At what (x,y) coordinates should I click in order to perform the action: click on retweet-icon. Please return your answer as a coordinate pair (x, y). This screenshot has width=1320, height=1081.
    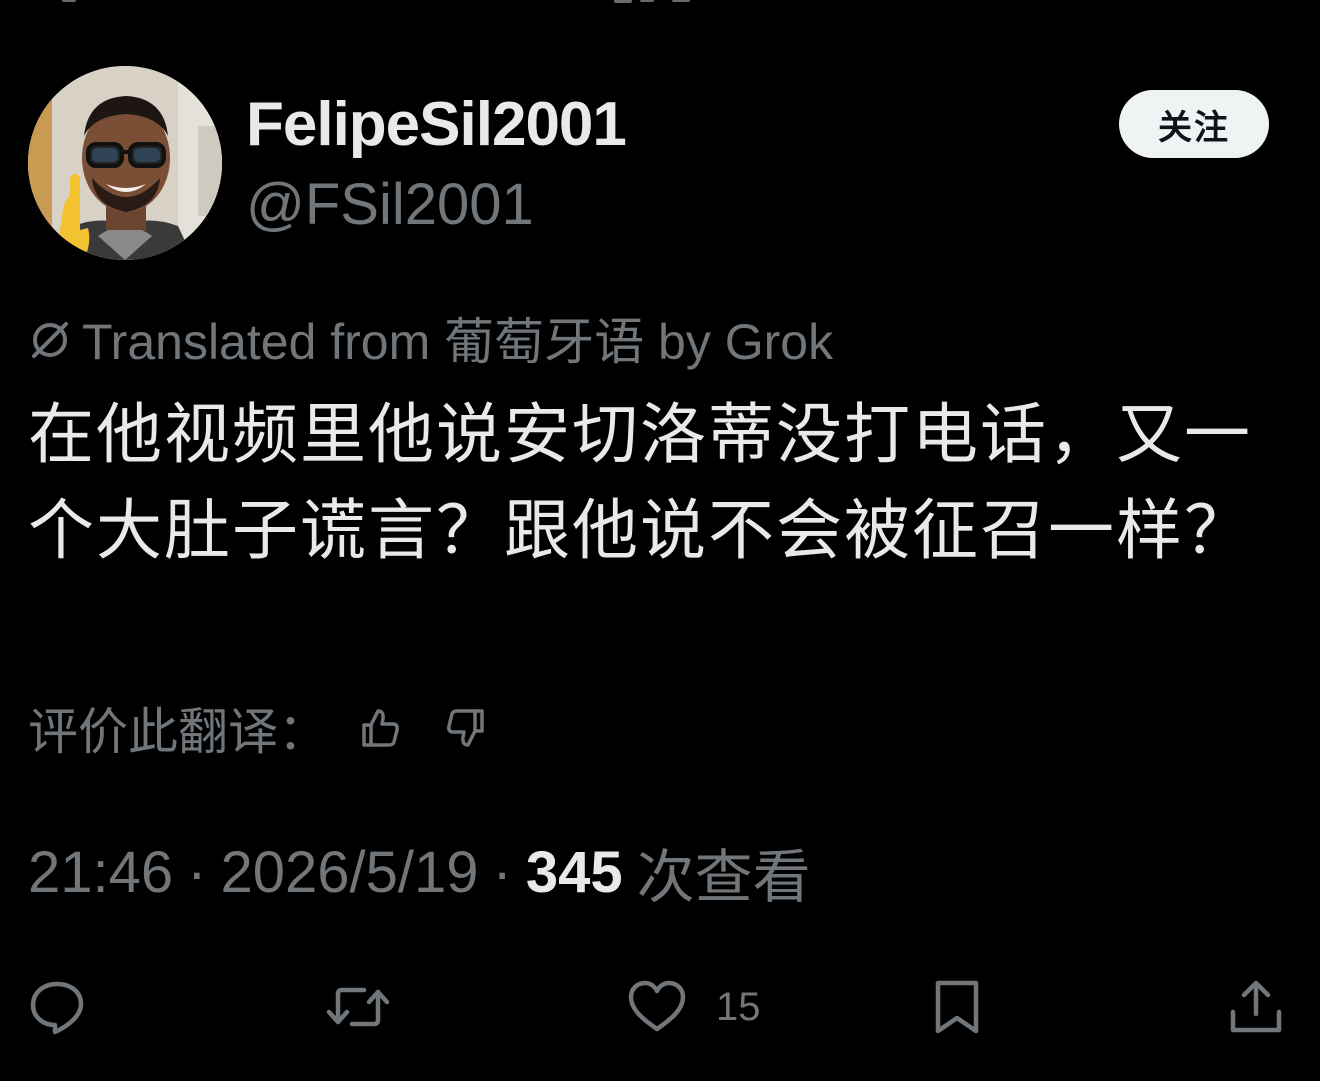
    Looking at the image, I should click on (358, 1007).